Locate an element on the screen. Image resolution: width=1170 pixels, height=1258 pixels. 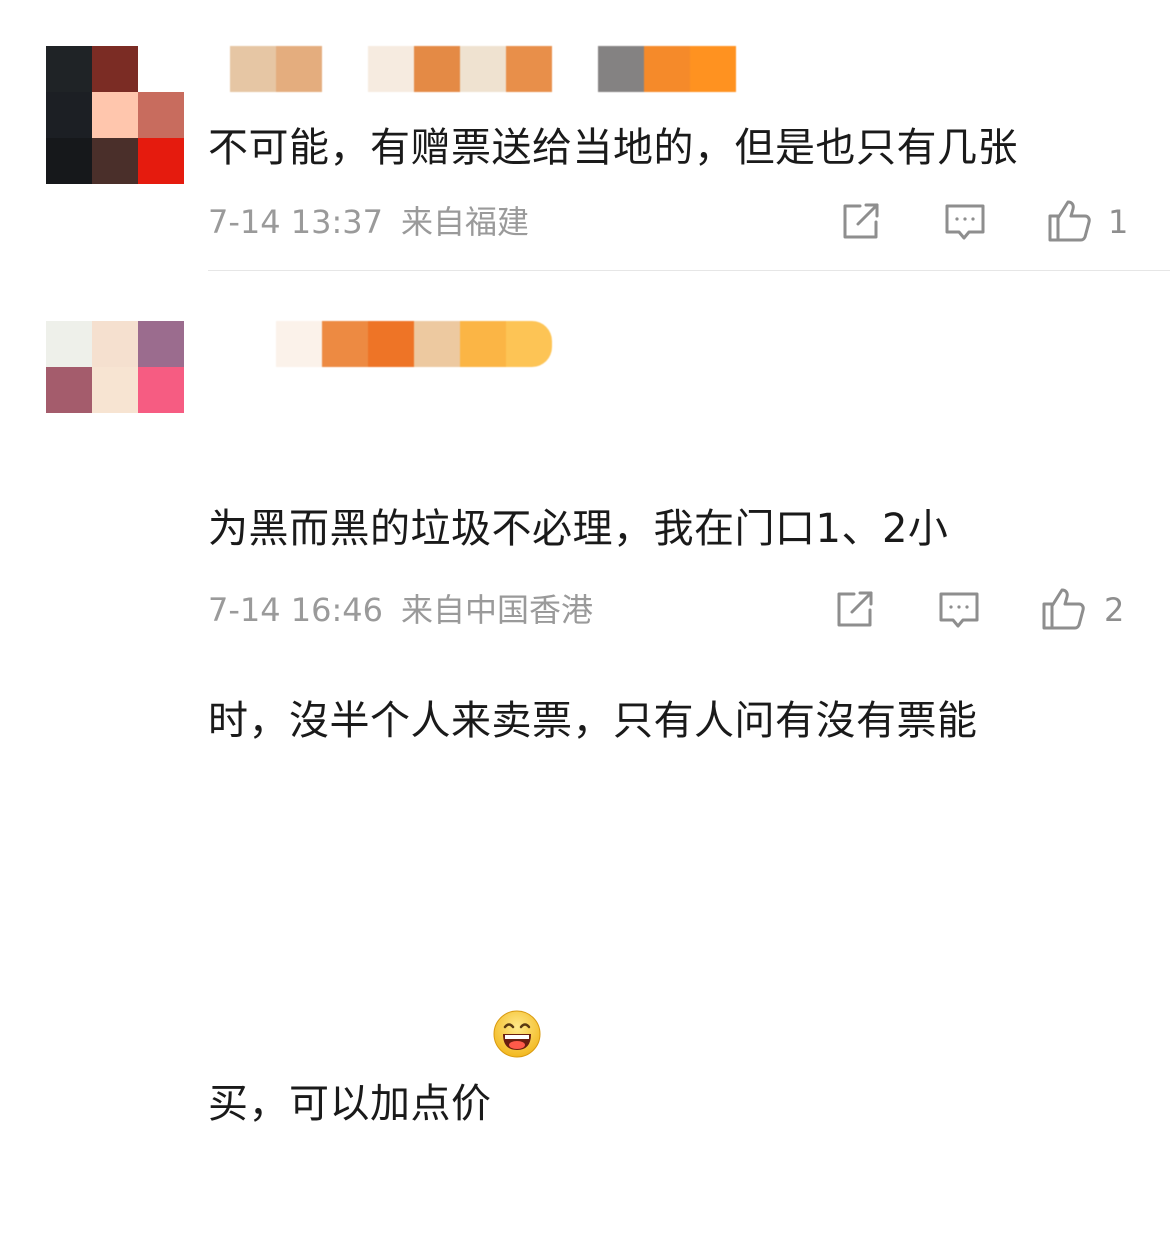
comment-text-line: 时，沒半个人来卖票，只有人问有沒有票能 is located at coordinates (593, 721).